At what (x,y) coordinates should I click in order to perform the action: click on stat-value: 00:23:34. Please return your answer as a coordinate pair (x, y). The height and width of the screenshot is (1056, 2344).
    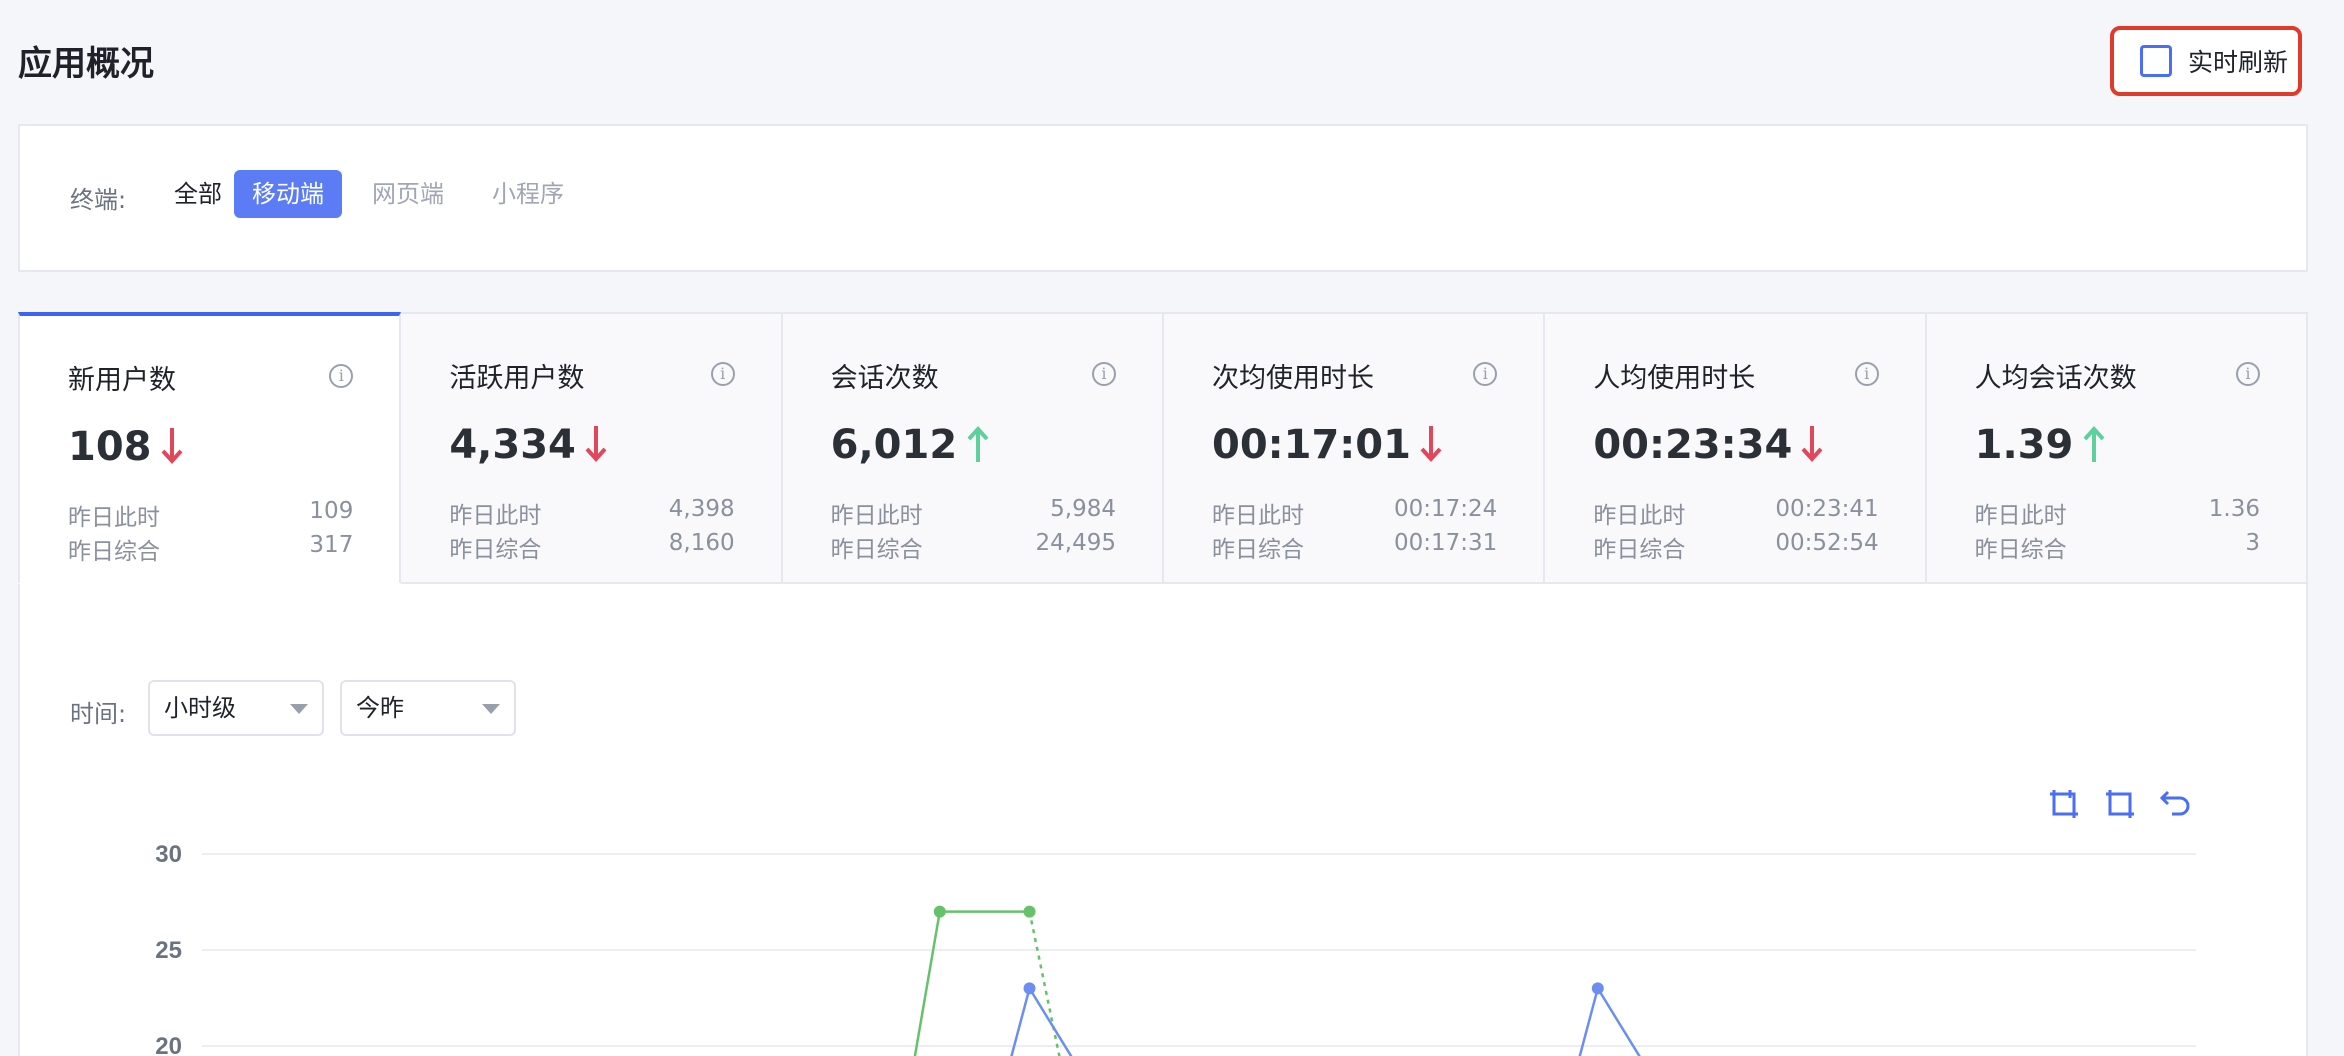
    Looking at the image, I should click on (1693, 445).